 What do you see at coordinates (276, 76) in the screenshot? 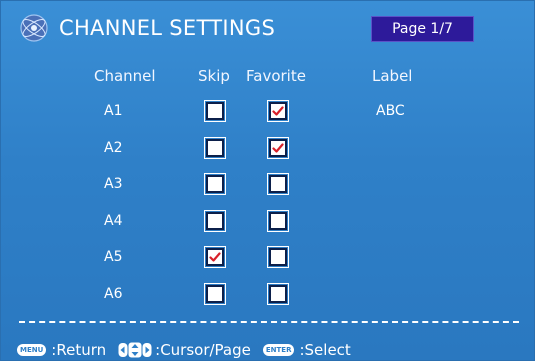
I see `column-header-favorite: Favorite` at bounding box center [276, 76].